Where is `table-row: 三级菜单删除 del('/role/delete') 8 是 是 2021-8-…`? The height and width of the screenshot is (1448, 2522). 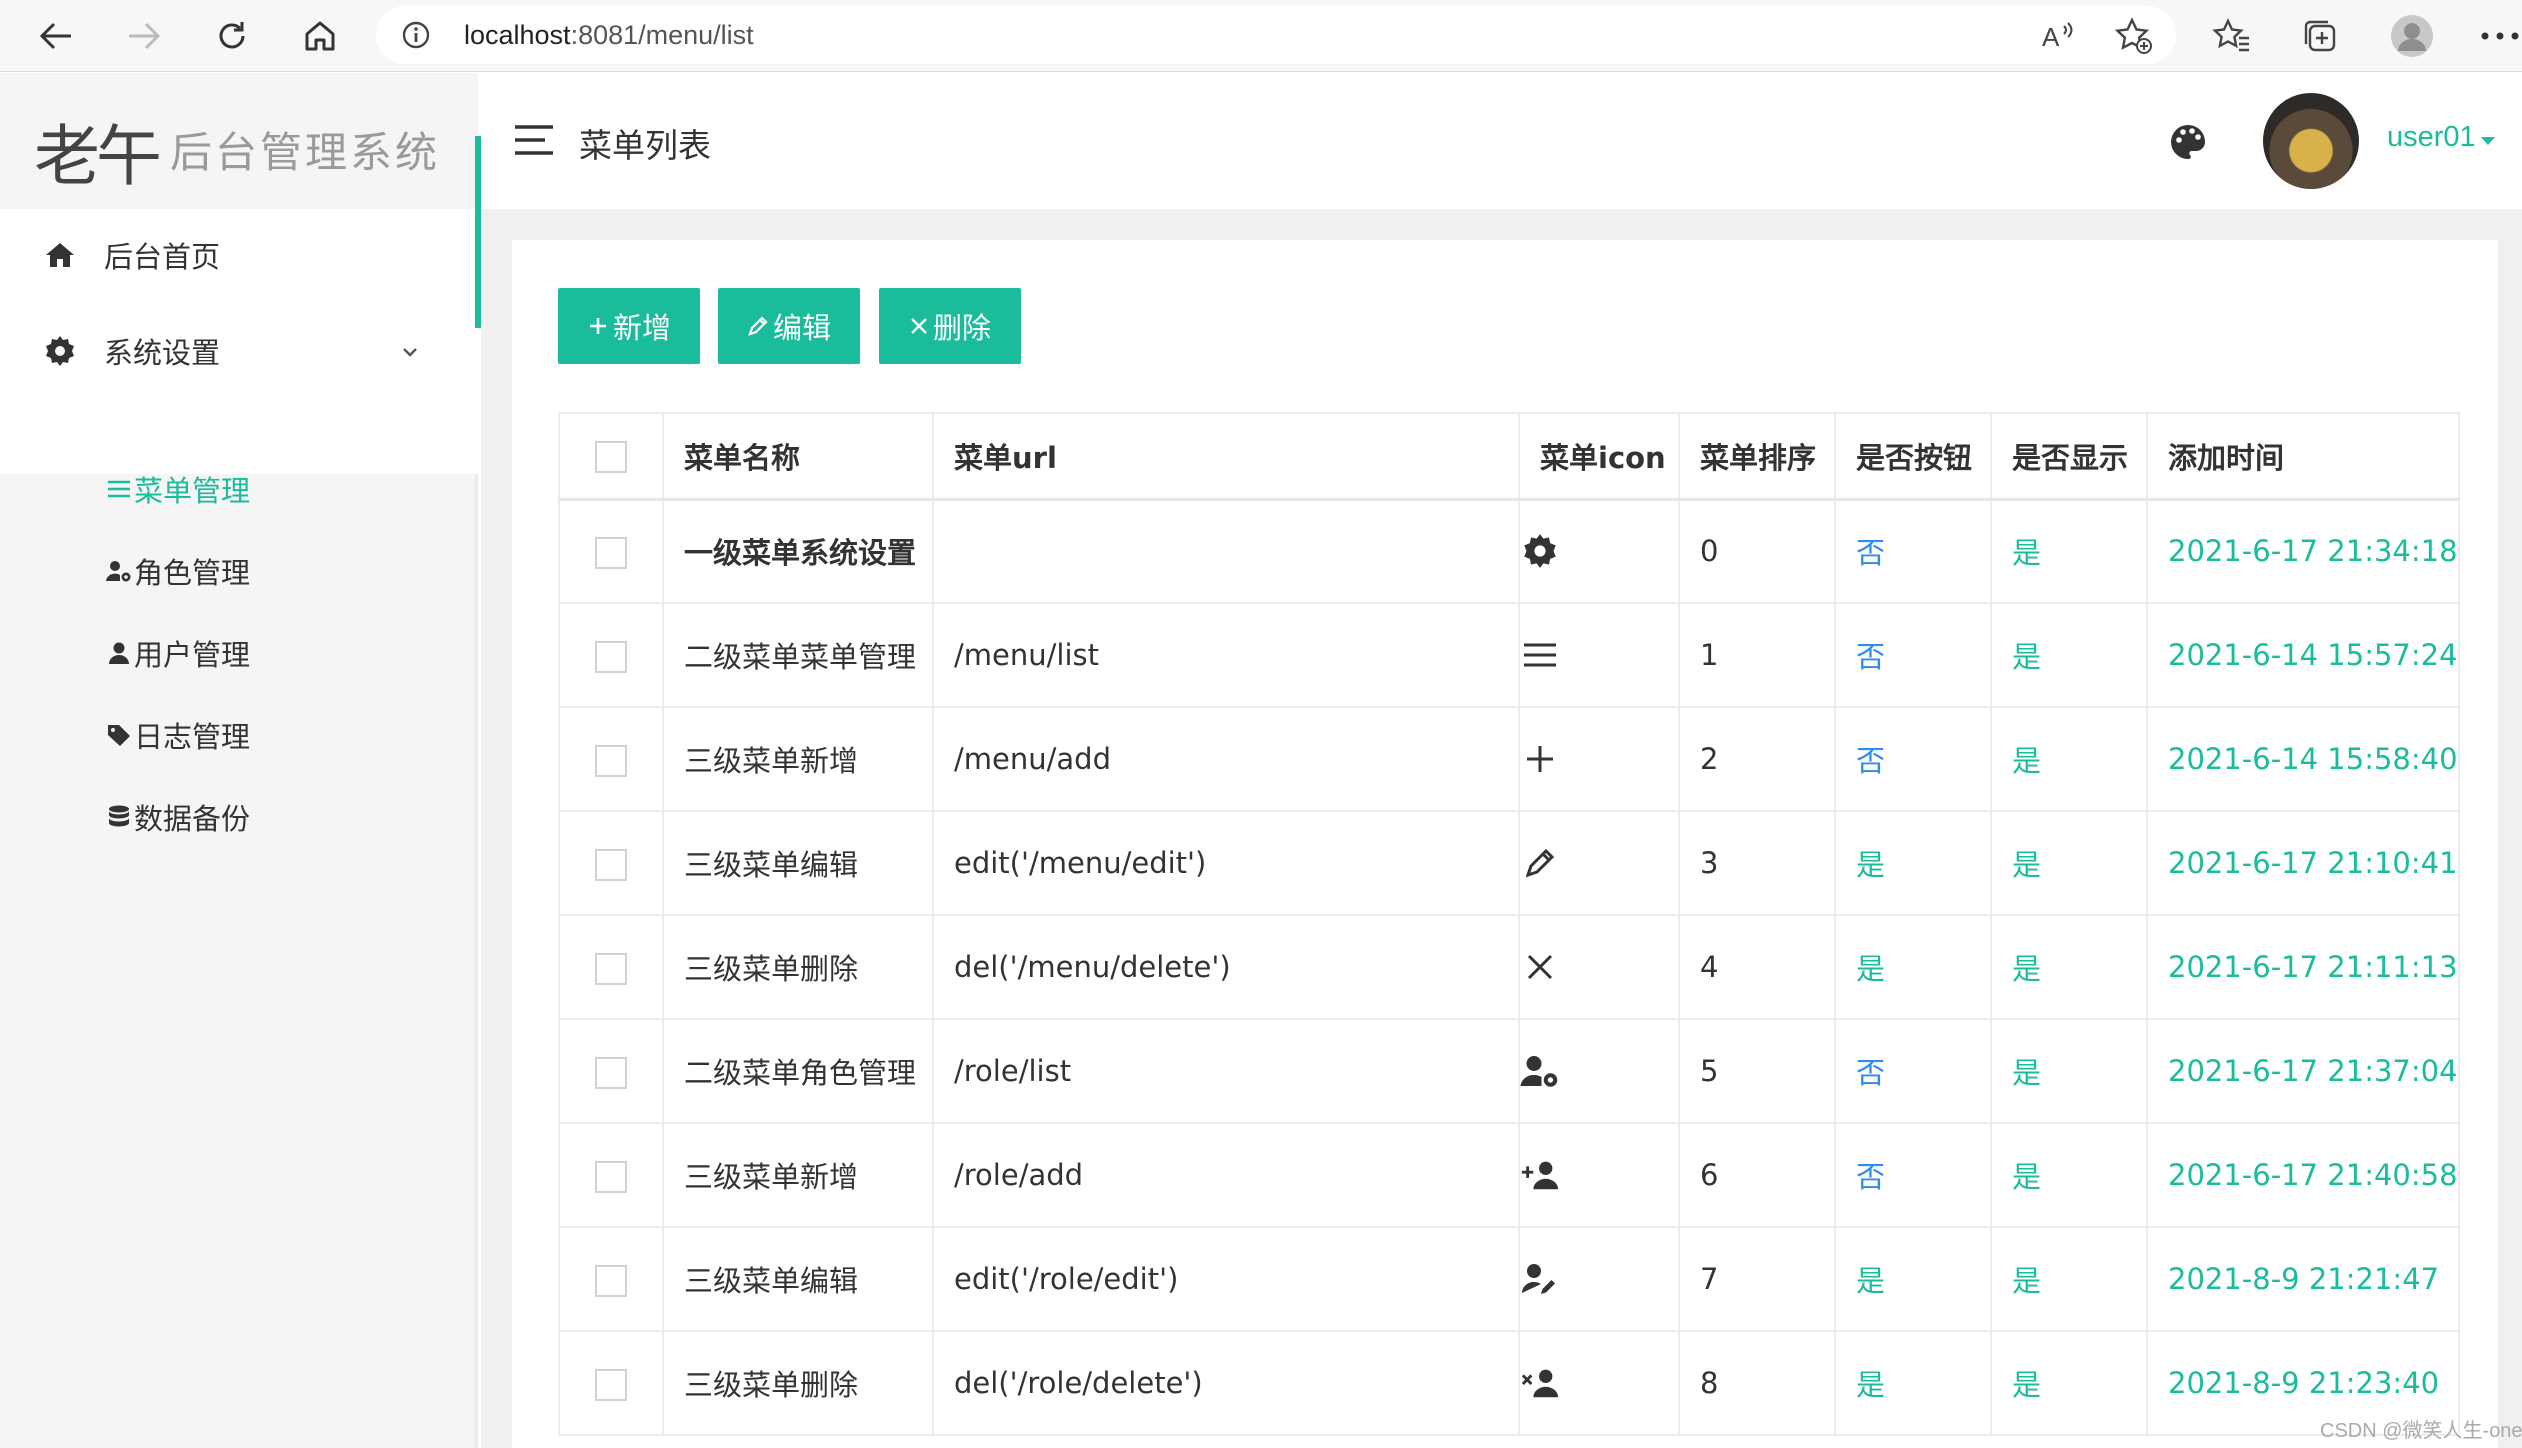 table-row: 三级菜单删除 del('/role/delete') 8 是 是 2021-8-… is located at coordinates (1509, 1383).